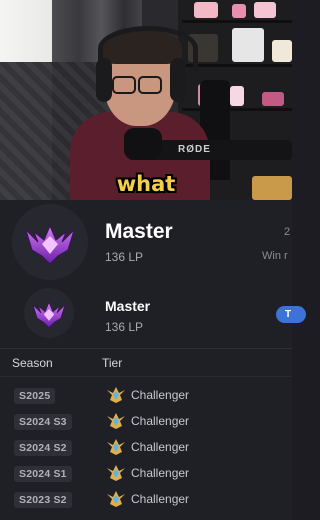  What do you see at coordinates (43, 422) in the screenshot?
I see `season-label: S2024 S3` at bounding box center [43, 422].